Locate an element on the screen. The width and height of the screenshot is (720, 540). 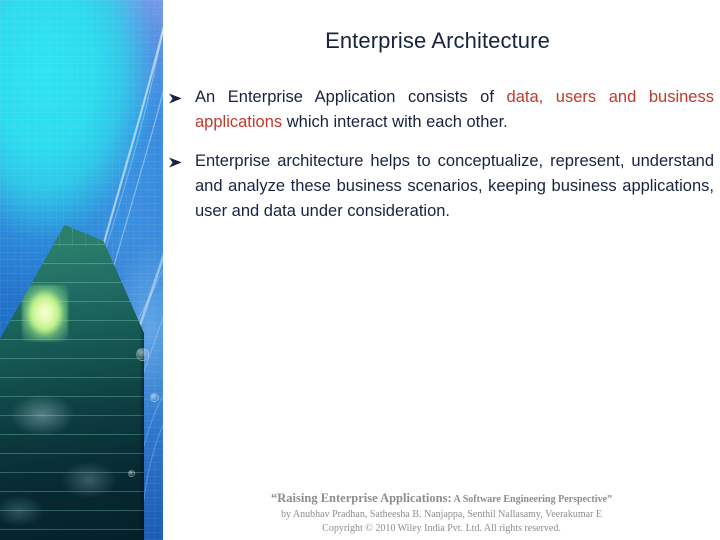
bullet-1-seg-2: which interact with each other. is located at coordinates (395, 122).